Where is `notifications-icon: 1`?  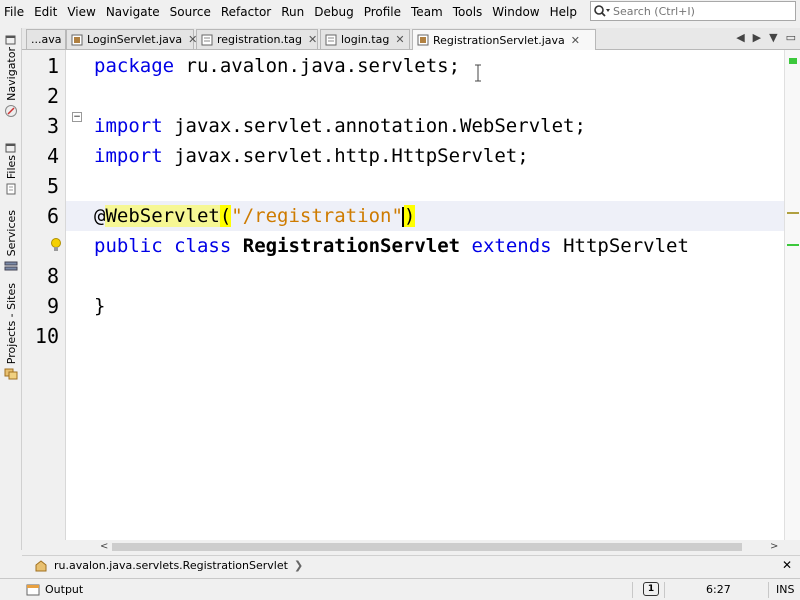
notifications-icon: 1 is located at coordinates (651, 589).